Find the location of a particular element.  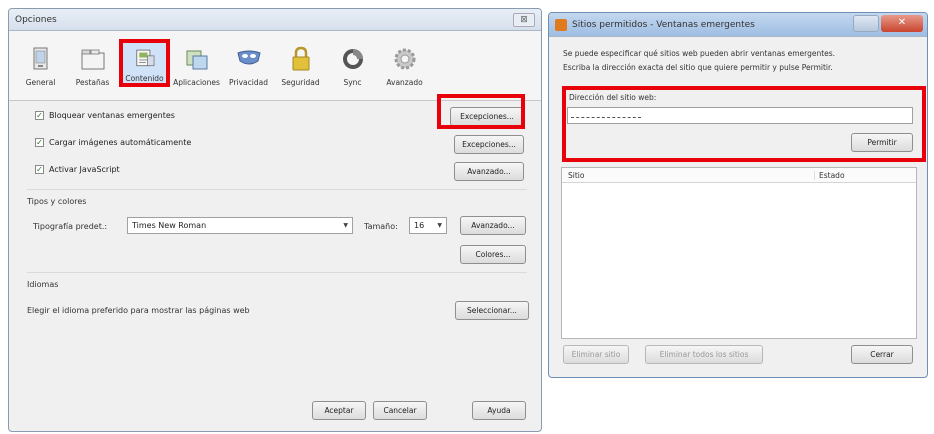

col-status-header: Estado is located at coordinates (829, 175).